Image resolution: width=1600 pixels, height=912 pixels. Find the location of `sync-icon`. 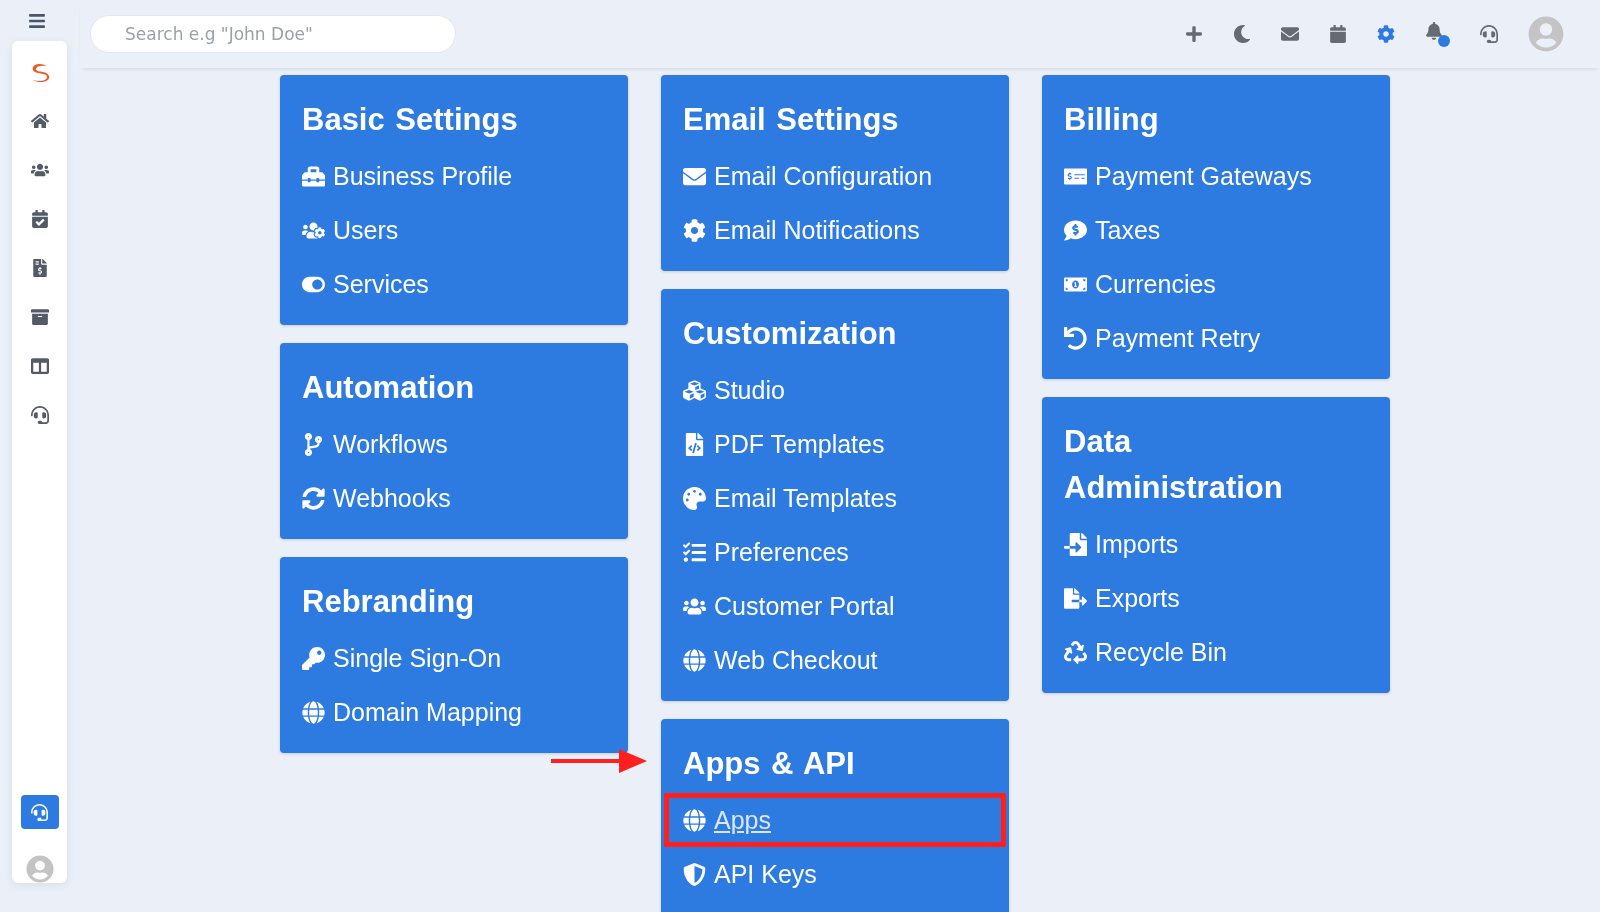

sync-icon is located at coordinates (313, 498).